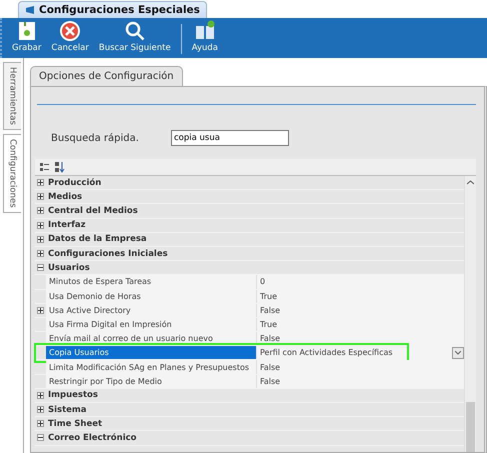 The height and width of the screenshot is (453, 487). I want to click on property-value: 0, so click(360, 281).